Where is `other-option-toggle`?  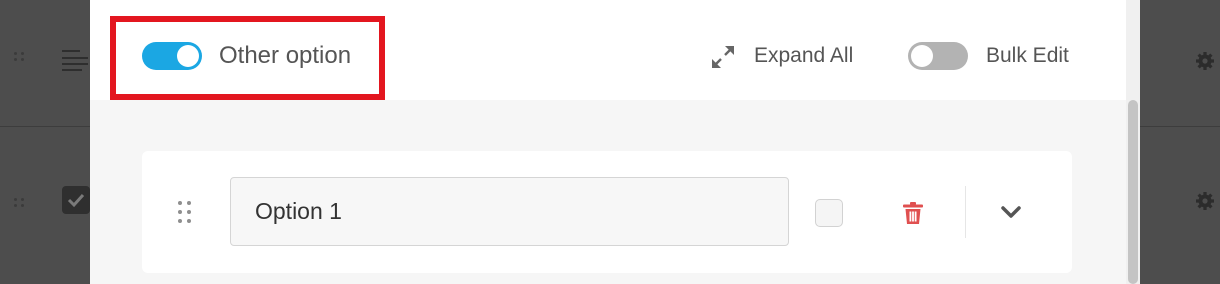
other-option-toggle is located at coordinates (172, 56).